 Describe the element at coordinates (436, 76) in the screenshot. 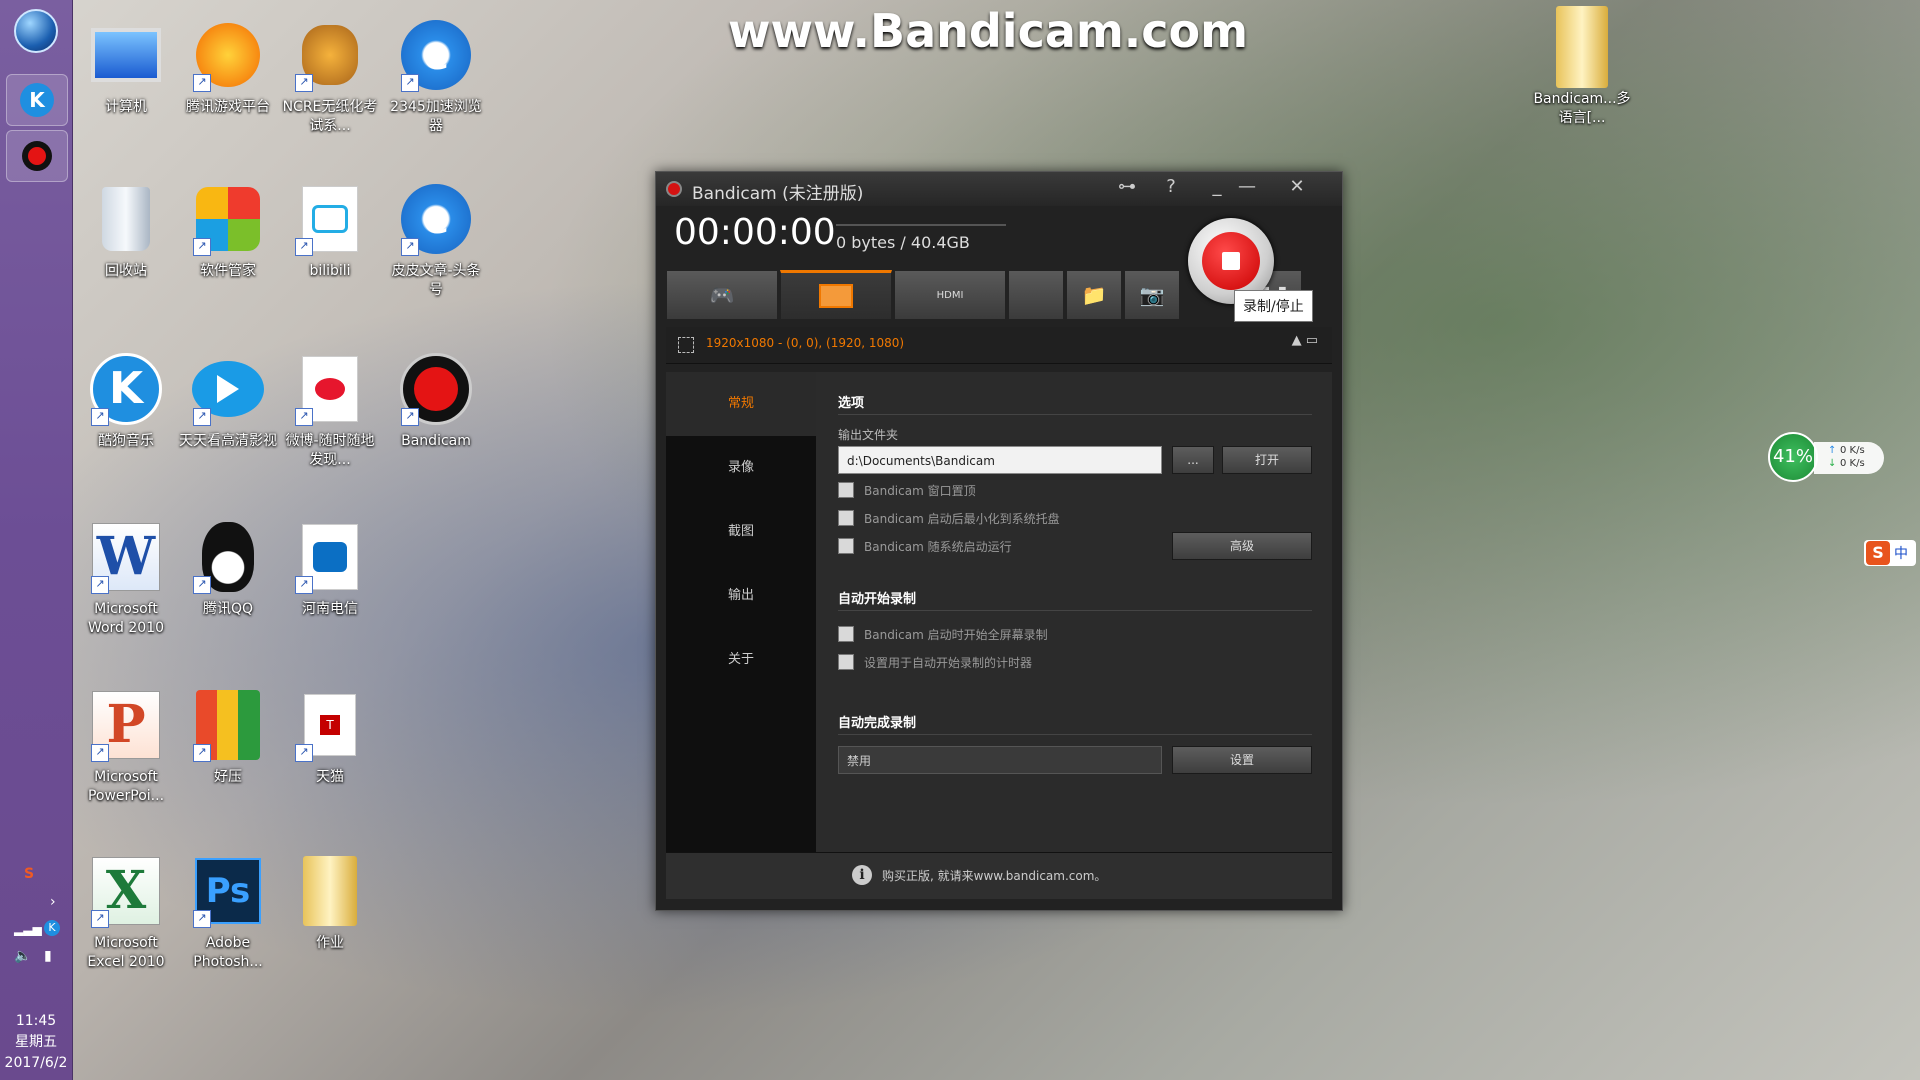

I see `desktop-icon-2345-browser: e ↗ 2345加速浏览器` at that location.